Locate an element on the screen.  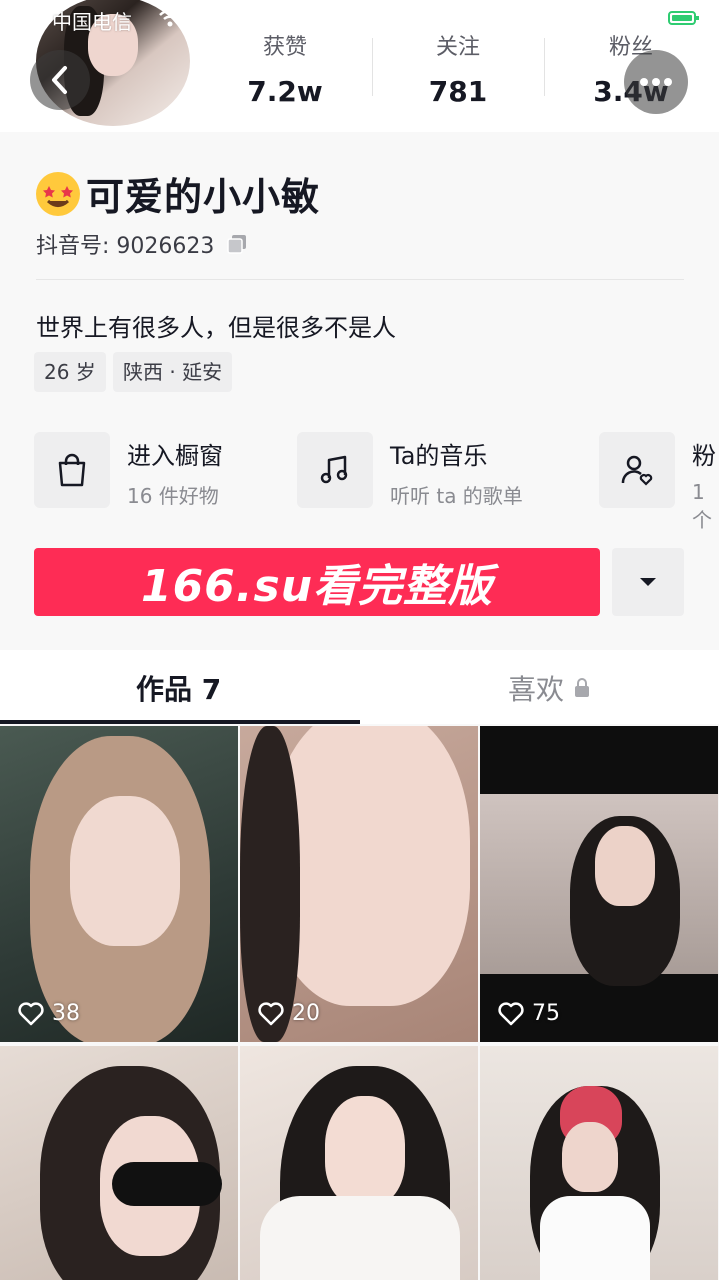
video-thumbnail: 38 is located at coordinates (119, 884).